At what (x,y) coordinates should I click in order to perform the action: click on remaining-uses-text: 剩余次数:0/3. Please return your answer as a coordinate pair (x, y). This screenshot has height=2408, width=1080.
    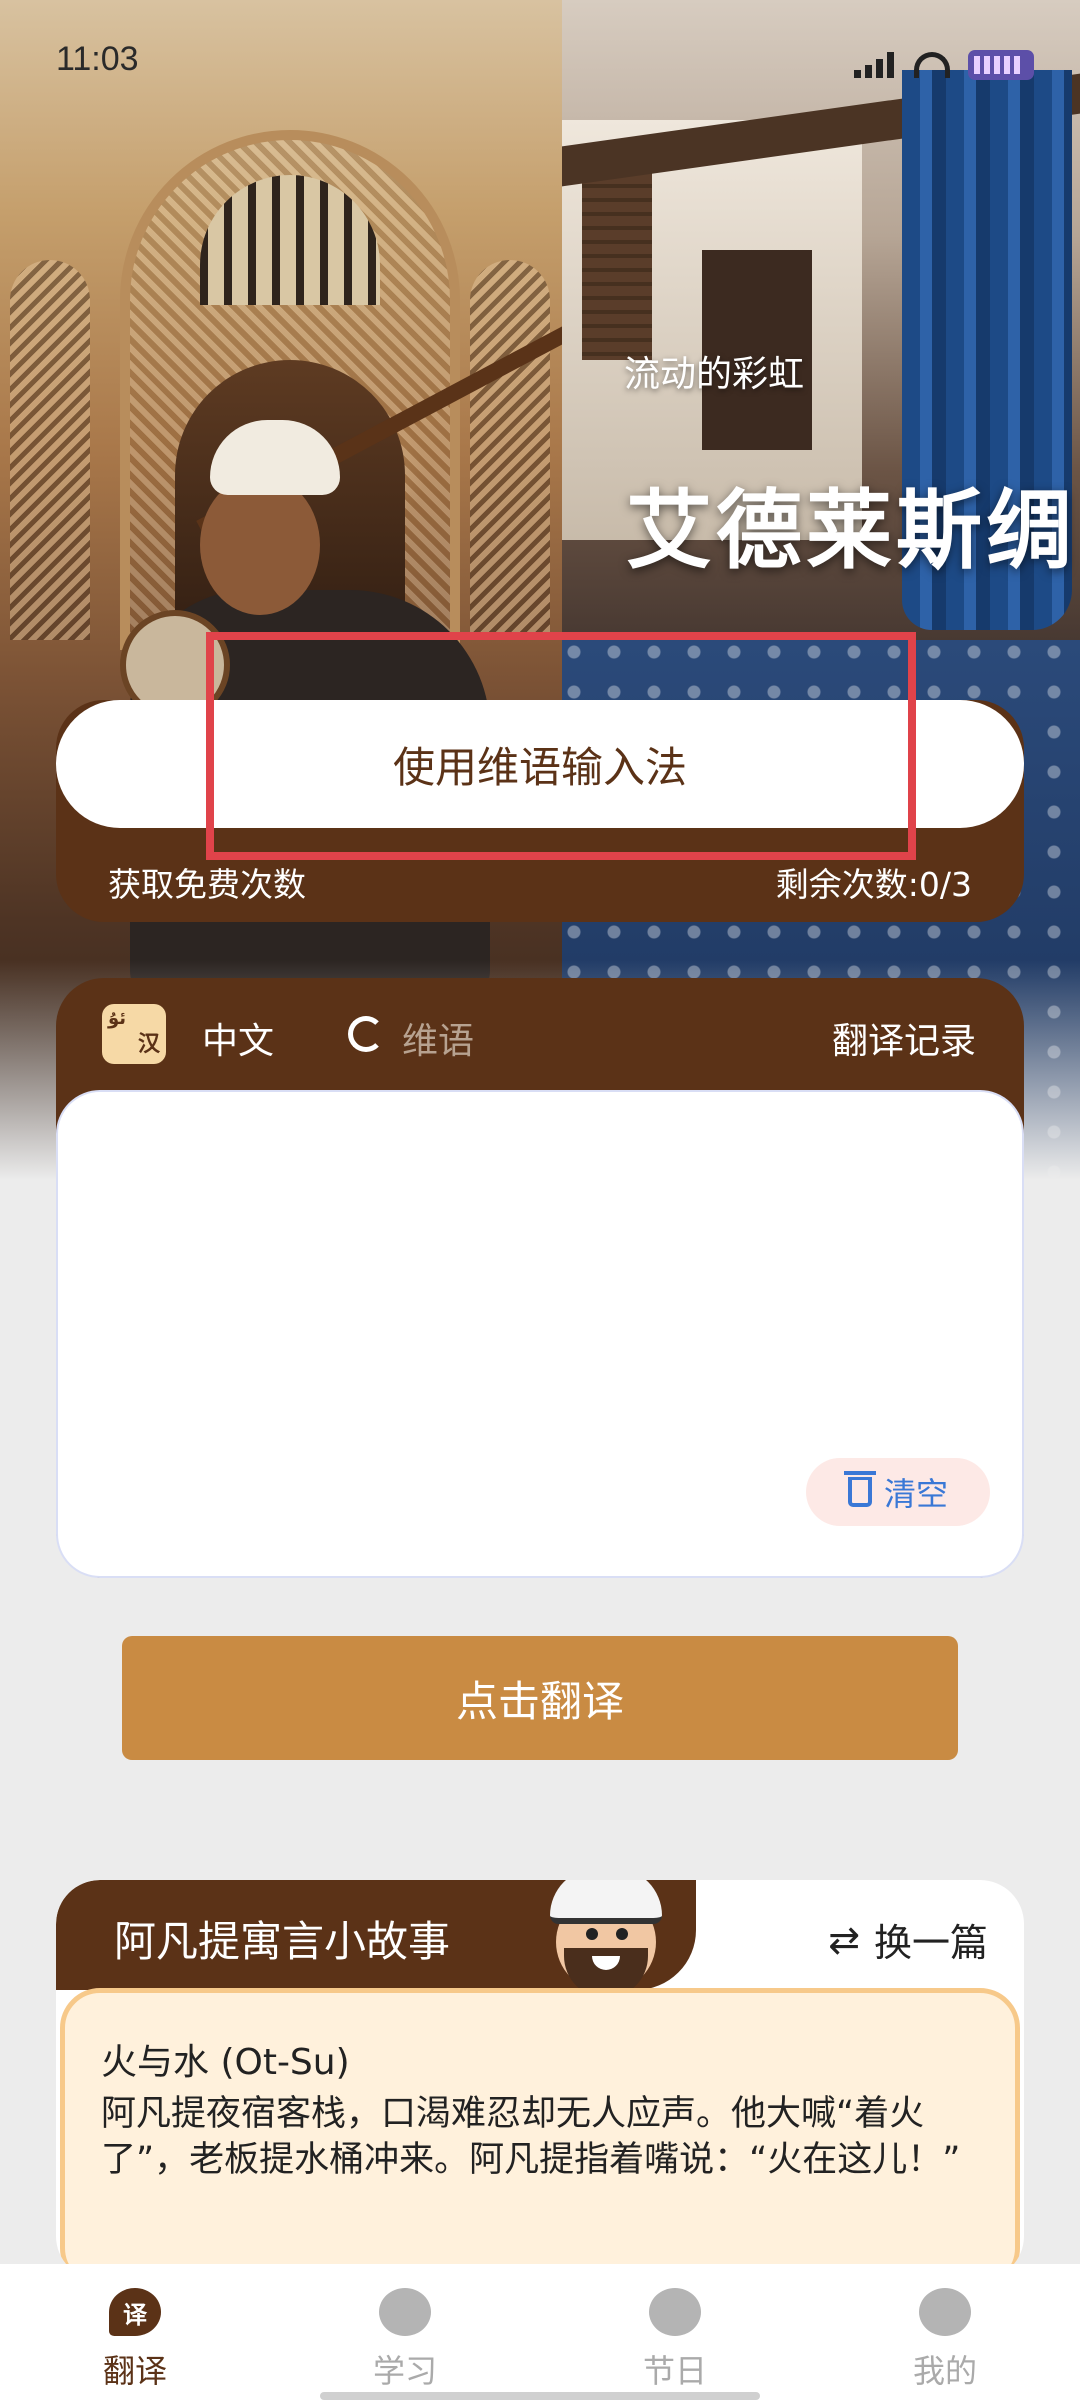
    Looking at the image, I should click on (873, 884).